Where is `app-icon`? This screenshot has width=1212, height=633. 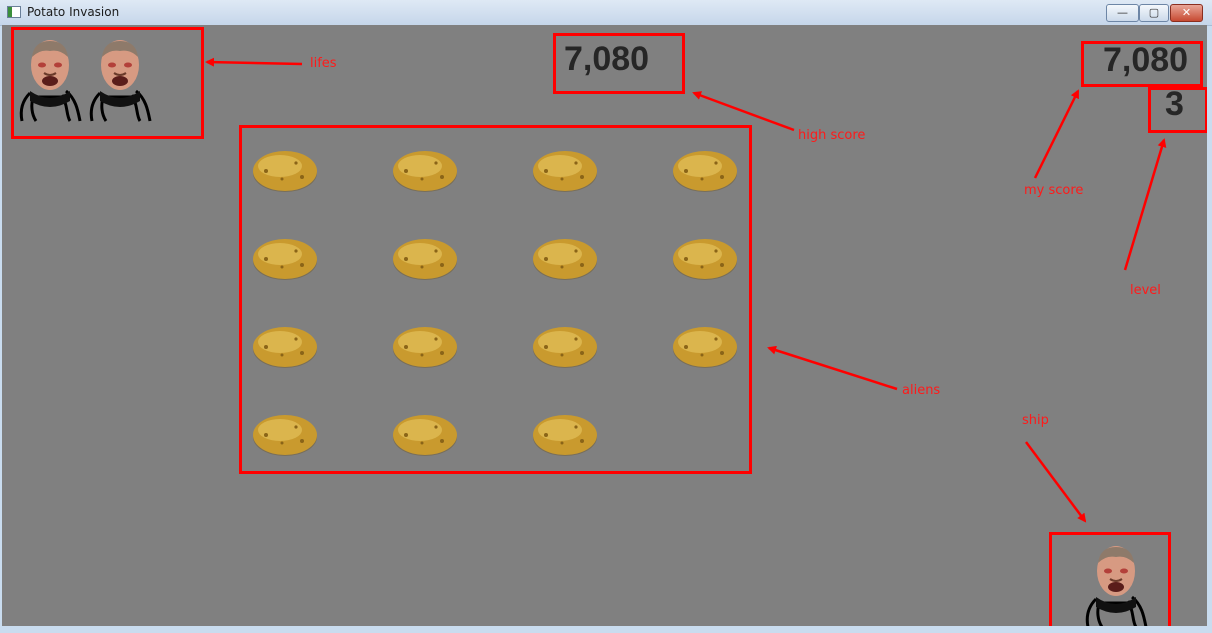 app-icon is located at coordinates (14, 12).